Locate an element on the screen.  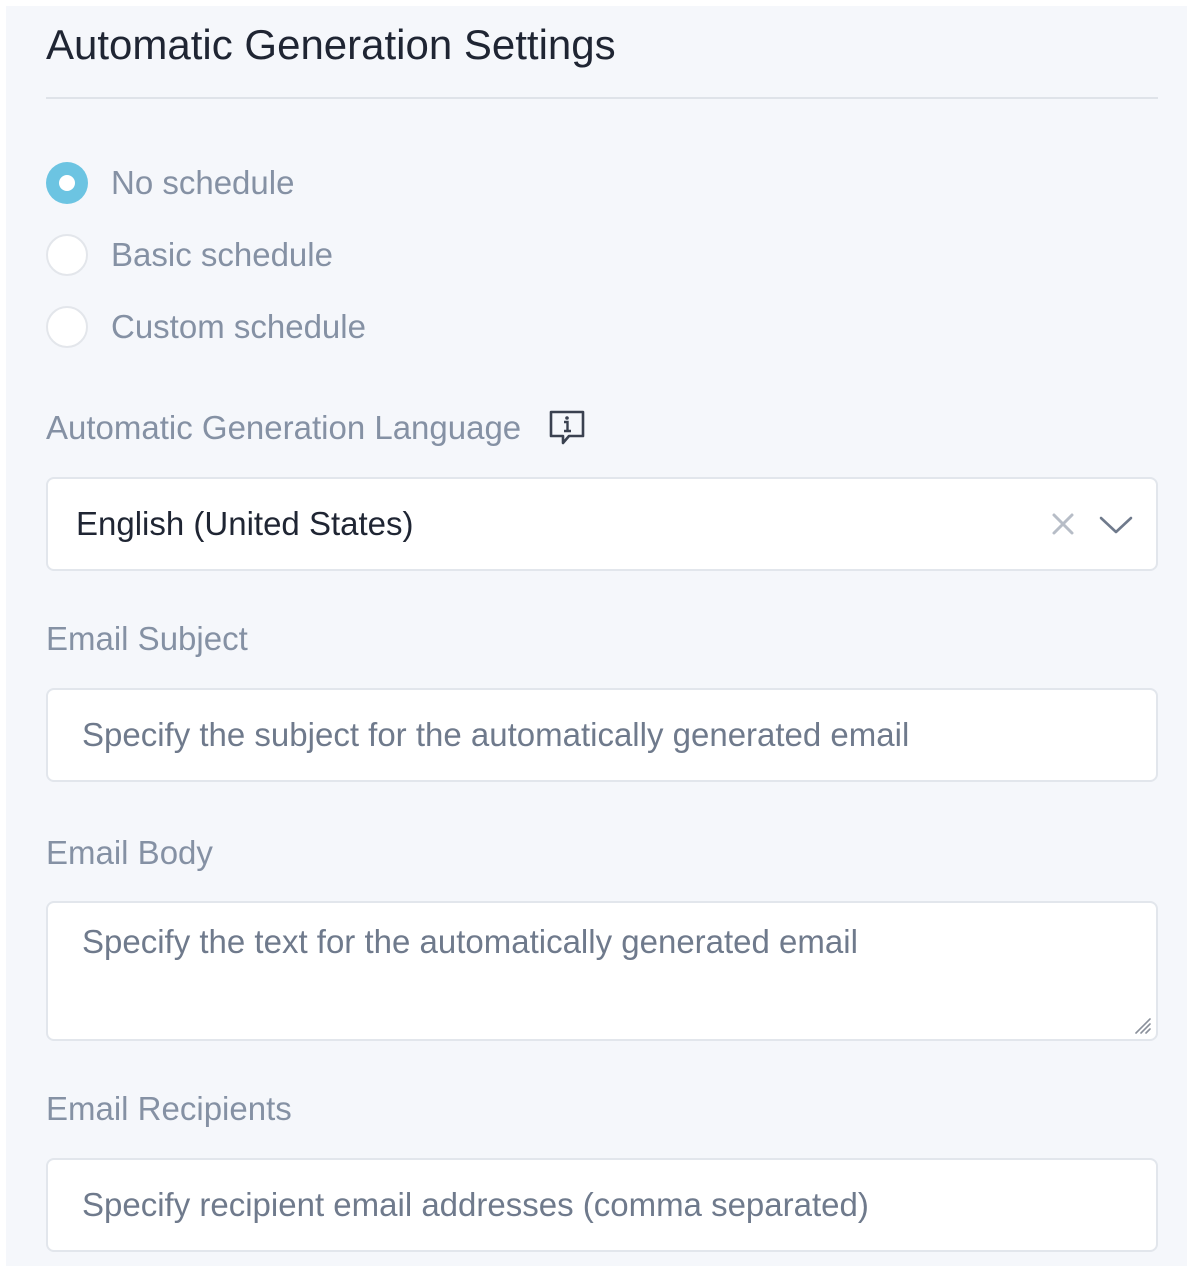
radio-button-checked is located at coordinates (67, 183).